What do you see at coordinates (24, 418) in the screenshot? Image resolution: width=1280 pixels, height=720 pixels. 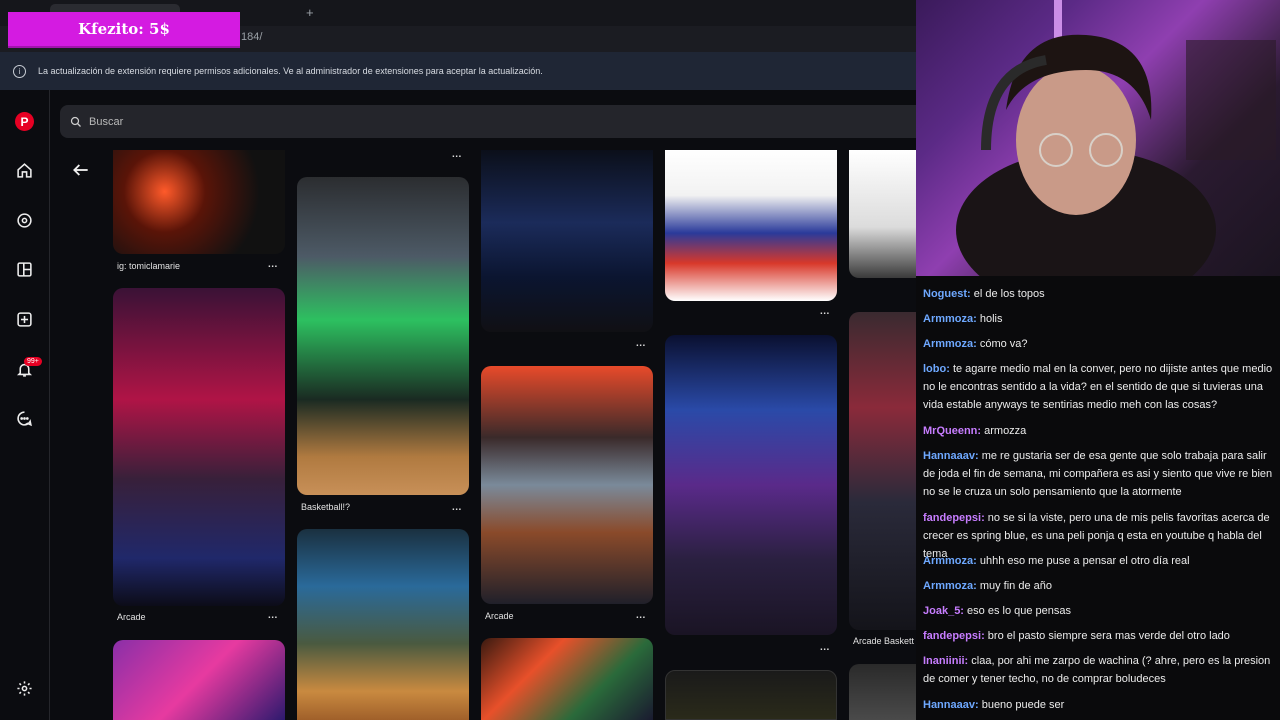 I see `messages-icon` at bounding box center [24, 418].